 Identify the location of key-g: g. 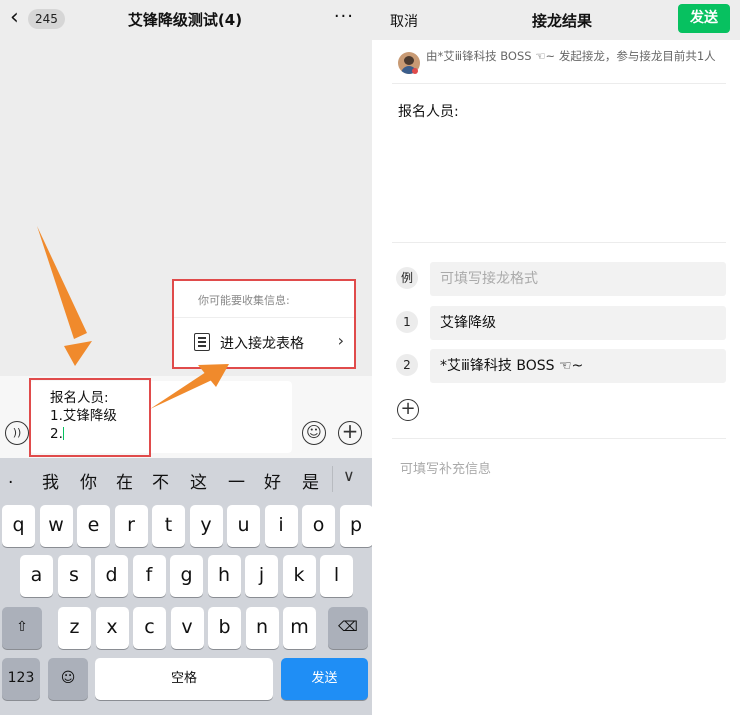
(186, 576).